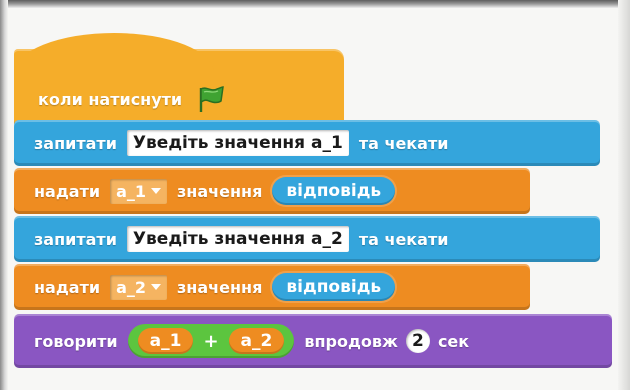  I want to click on set-variable-block-2: надати а_2 значення відповідь, so click(272, 287).